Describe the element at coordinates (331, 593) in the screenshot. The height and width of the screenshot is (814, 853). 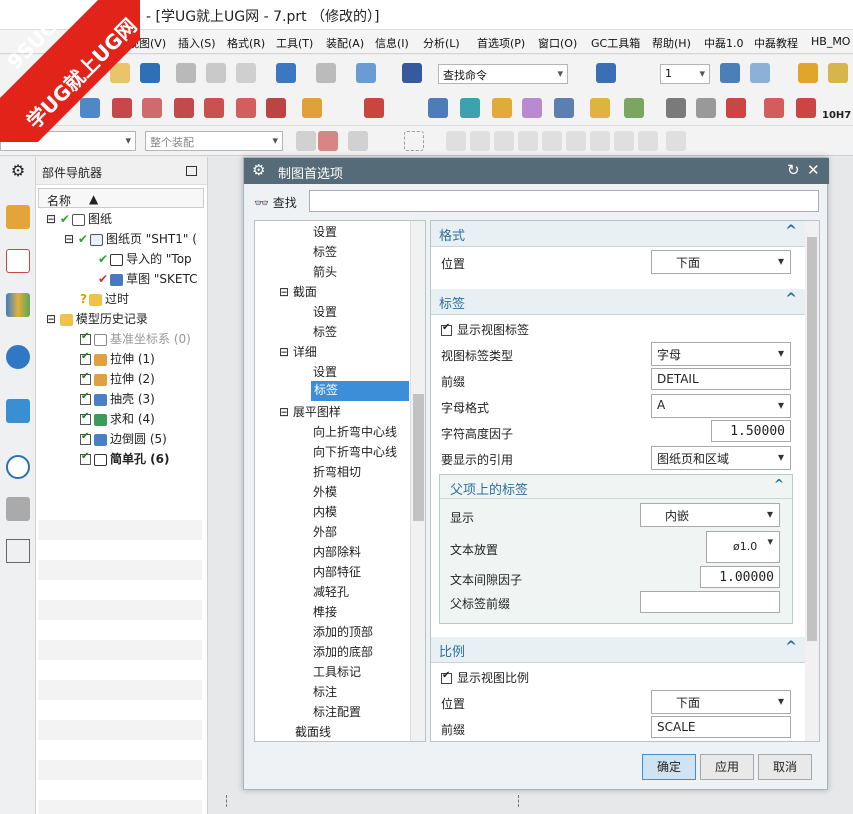
I see `tree-item: 减轻孔` at that location.